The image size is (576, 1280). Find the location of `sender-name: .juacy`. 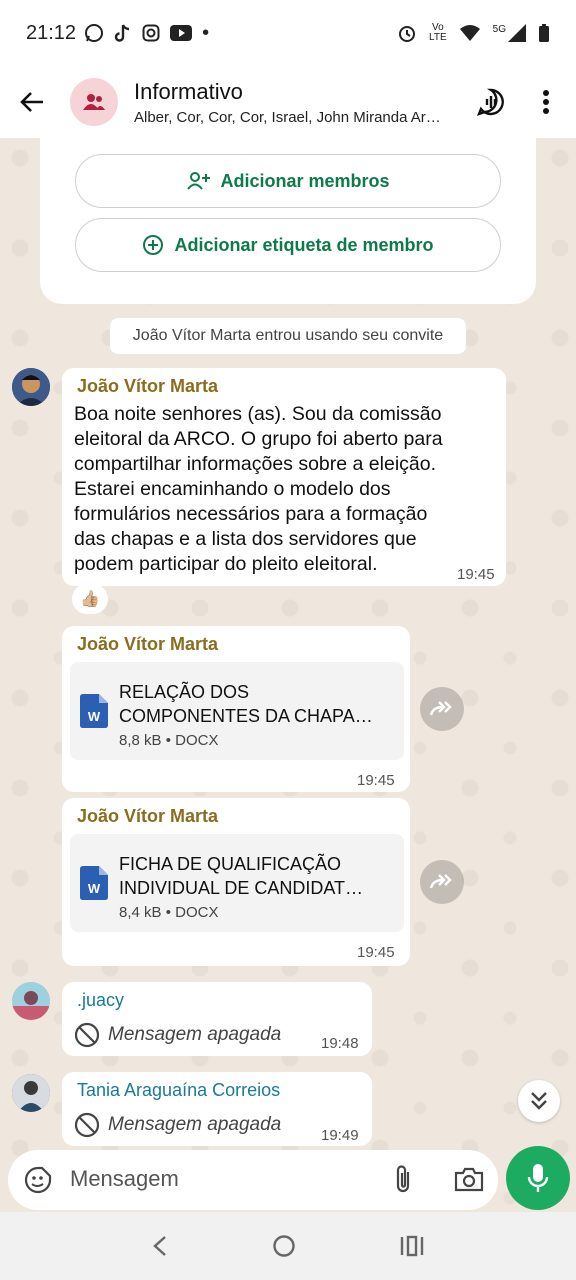

sender-name: .juacy is located at coordinates (100, 1000).